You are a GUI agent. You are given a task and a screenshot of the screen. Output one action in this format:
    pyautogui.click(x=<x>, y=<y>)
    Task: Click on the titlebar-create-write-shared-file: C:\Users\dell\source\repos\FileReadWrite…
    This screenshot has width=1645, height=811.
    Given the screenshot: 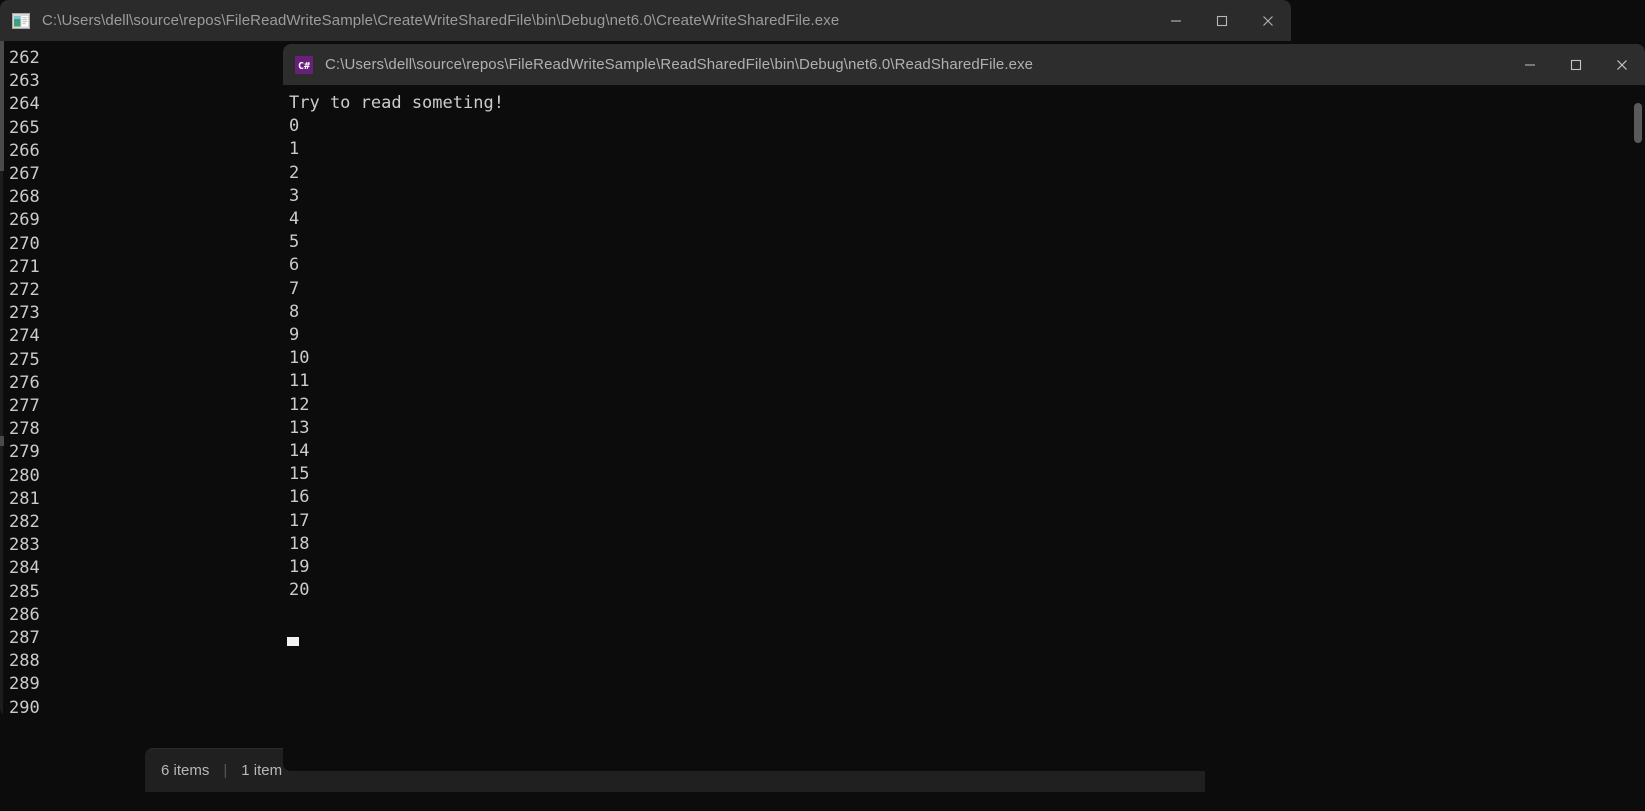 What is the action you would take?
    pyautogui.click(x=645, y=20)
    